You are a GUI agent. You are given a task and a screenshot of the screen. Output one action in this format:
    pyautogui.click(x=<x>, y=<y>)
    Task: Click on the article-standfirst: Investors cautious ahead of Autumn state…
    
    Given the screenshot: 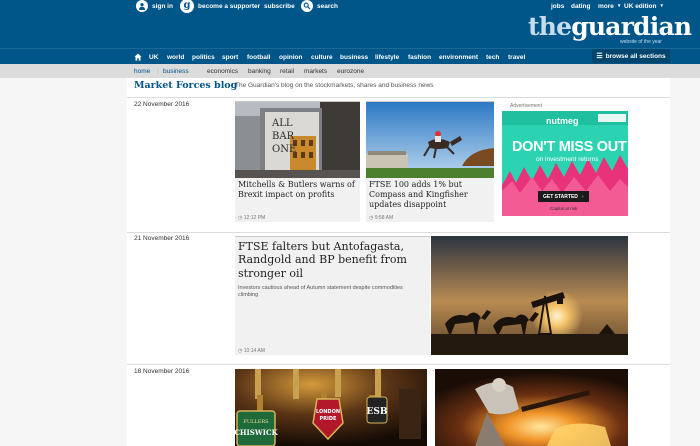 What is the action you would take?
    pyautogui.click(x=320, y=292)
    